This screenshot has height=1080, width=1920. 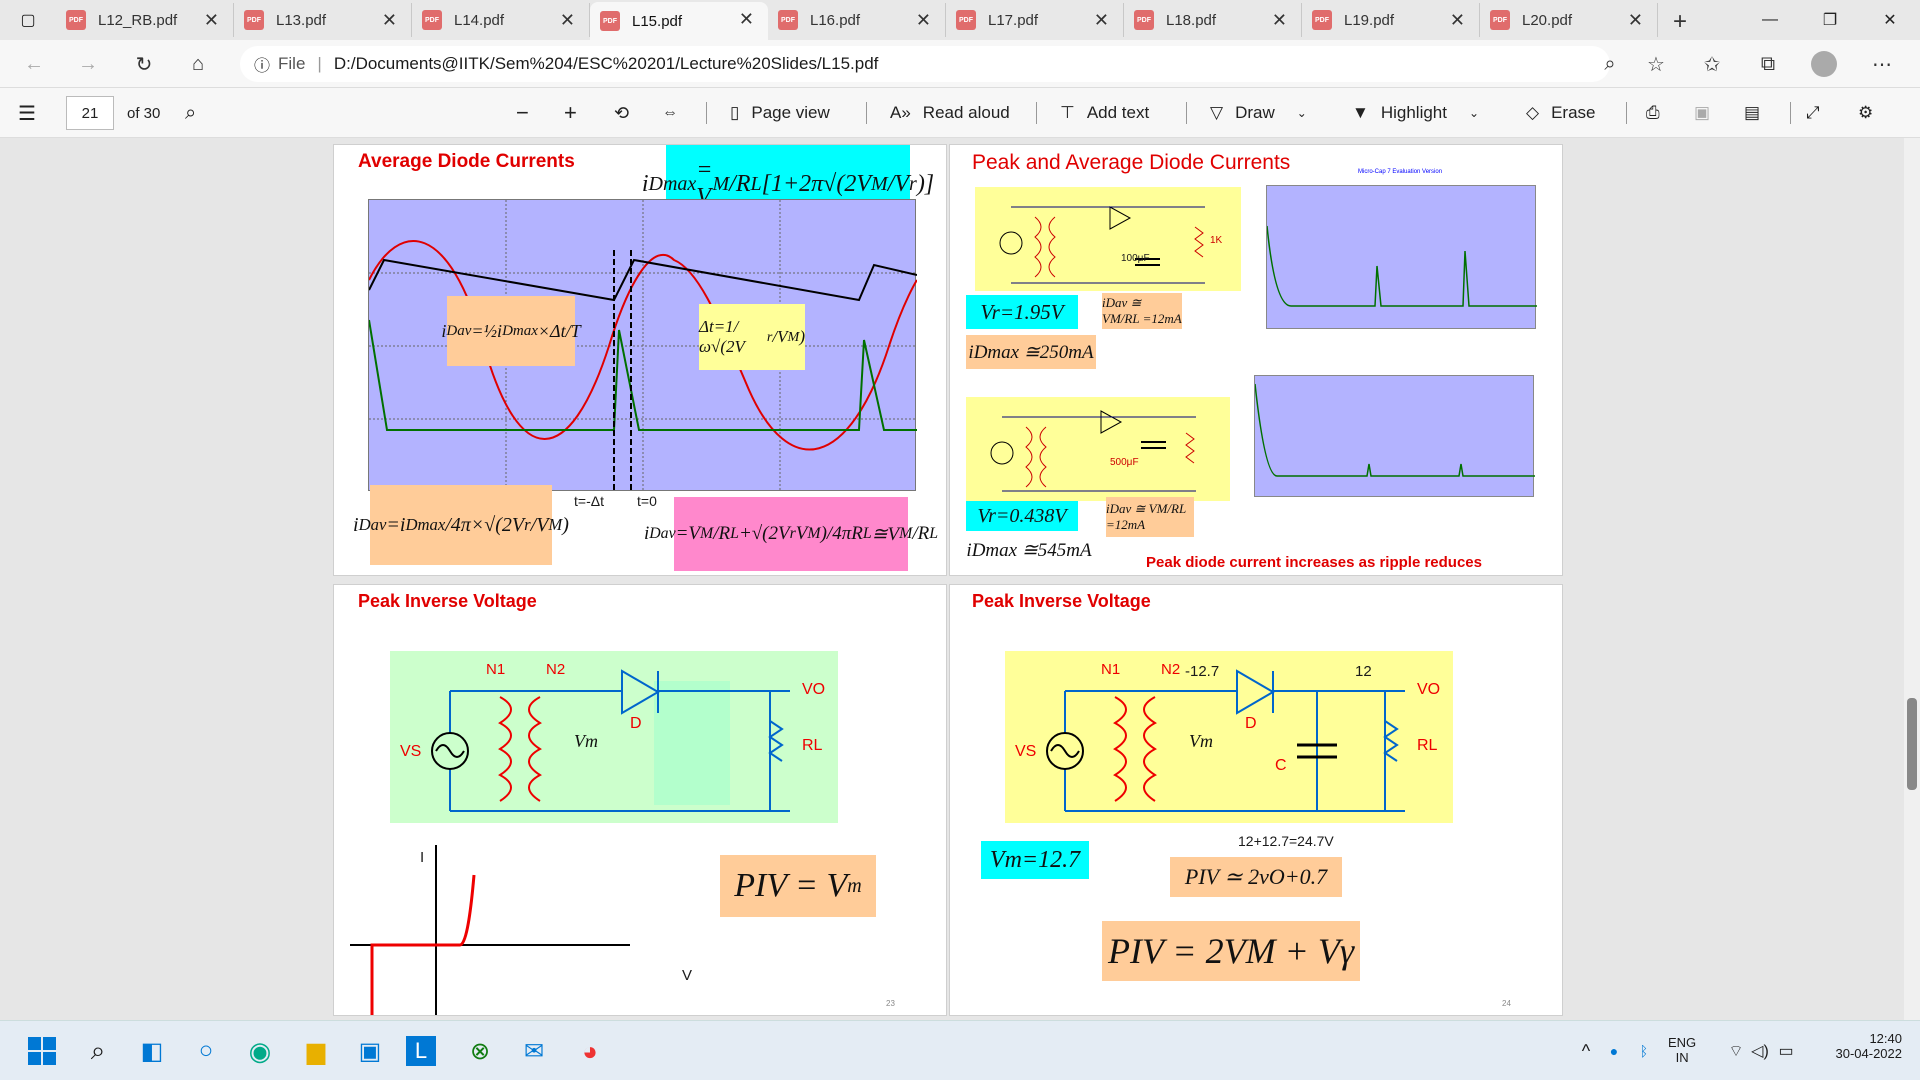 I want to click on mail-icon: ✉, so click(x=534, y=1051).